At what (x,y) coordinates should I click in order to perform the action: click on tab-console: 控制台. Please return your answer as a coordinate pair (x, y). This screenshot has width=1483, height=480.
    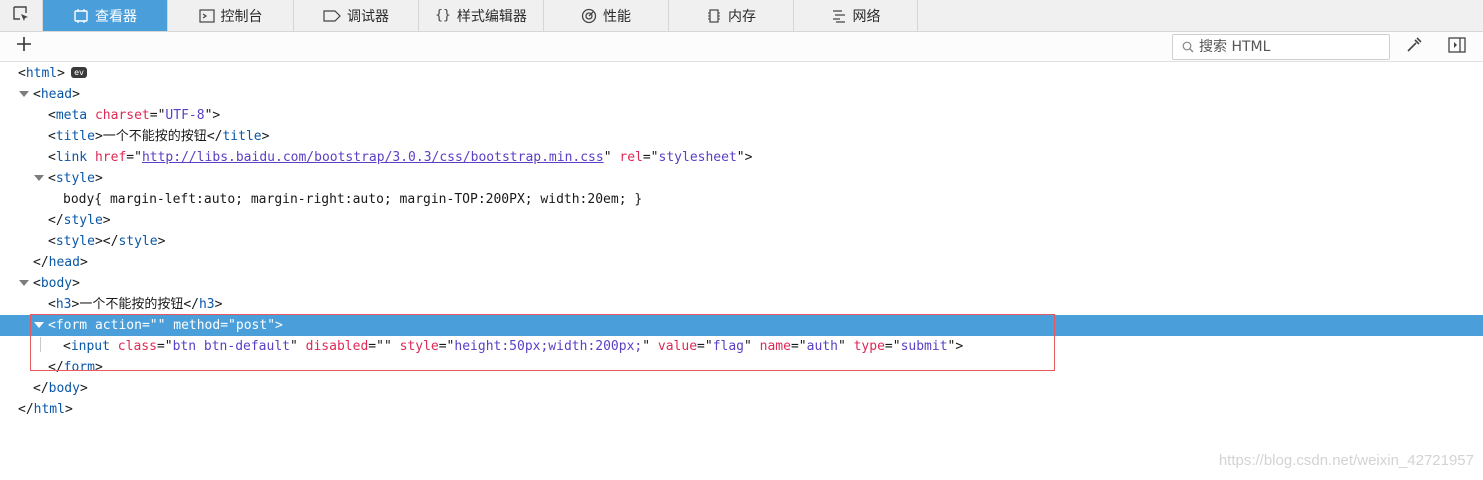
    Looking at the image, I should click on (231, 15).